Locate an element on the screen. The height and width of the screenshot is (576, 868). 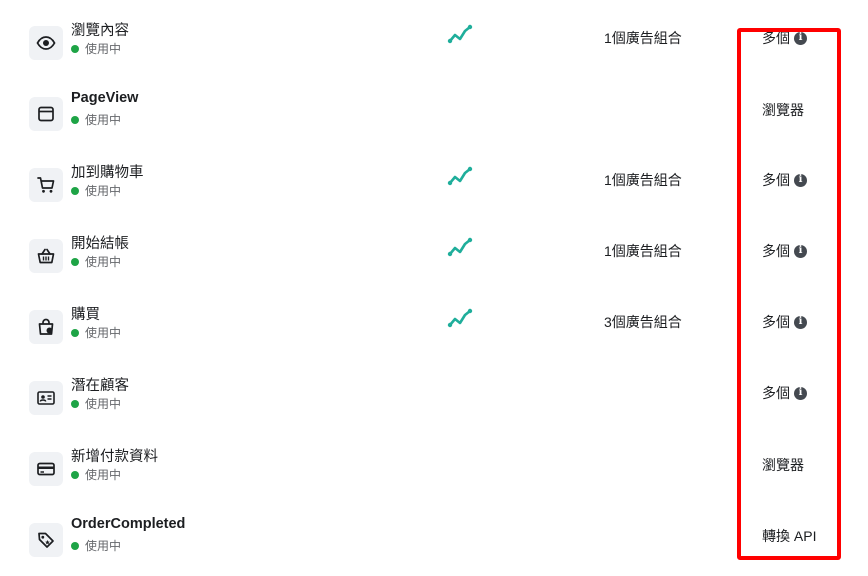
shopping-cart-icon is located at coordinates (46, 185).